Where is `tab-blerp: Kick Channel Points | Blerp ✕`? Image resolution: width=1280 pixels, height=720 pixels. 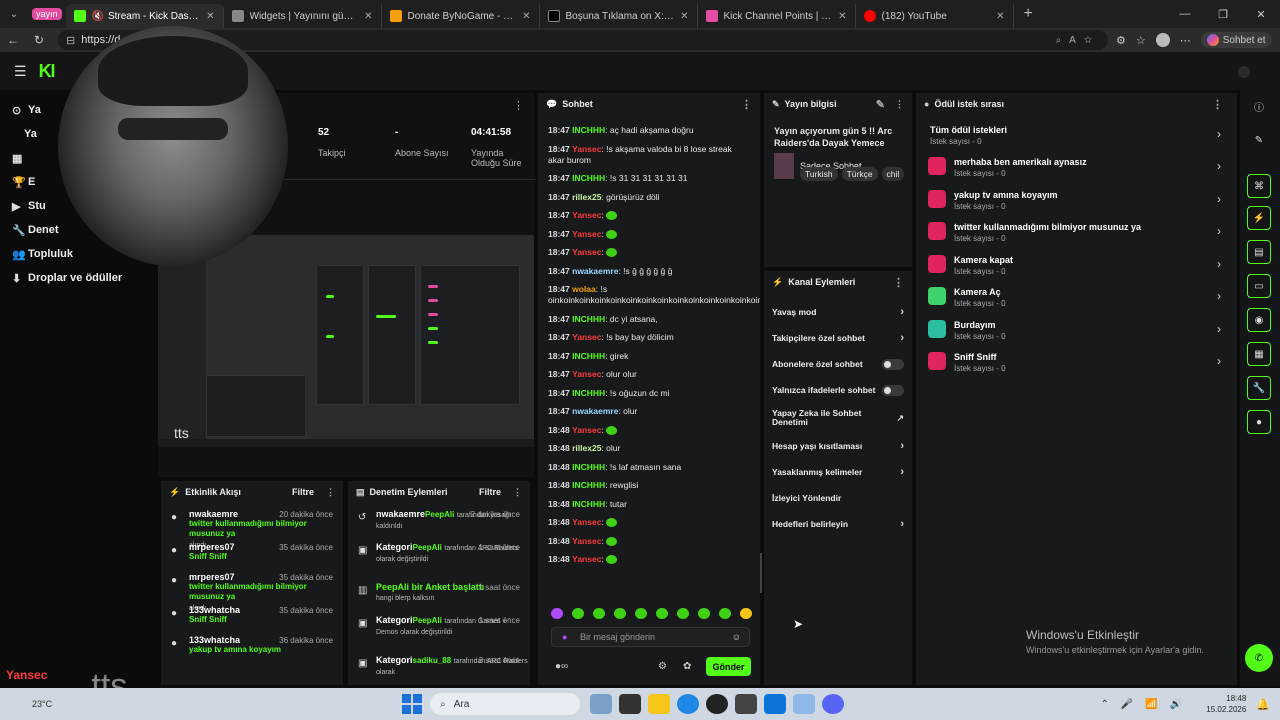 tab-blerp: Kick Channel Points | Blerp ✕ is located at coordinates (777, 16).